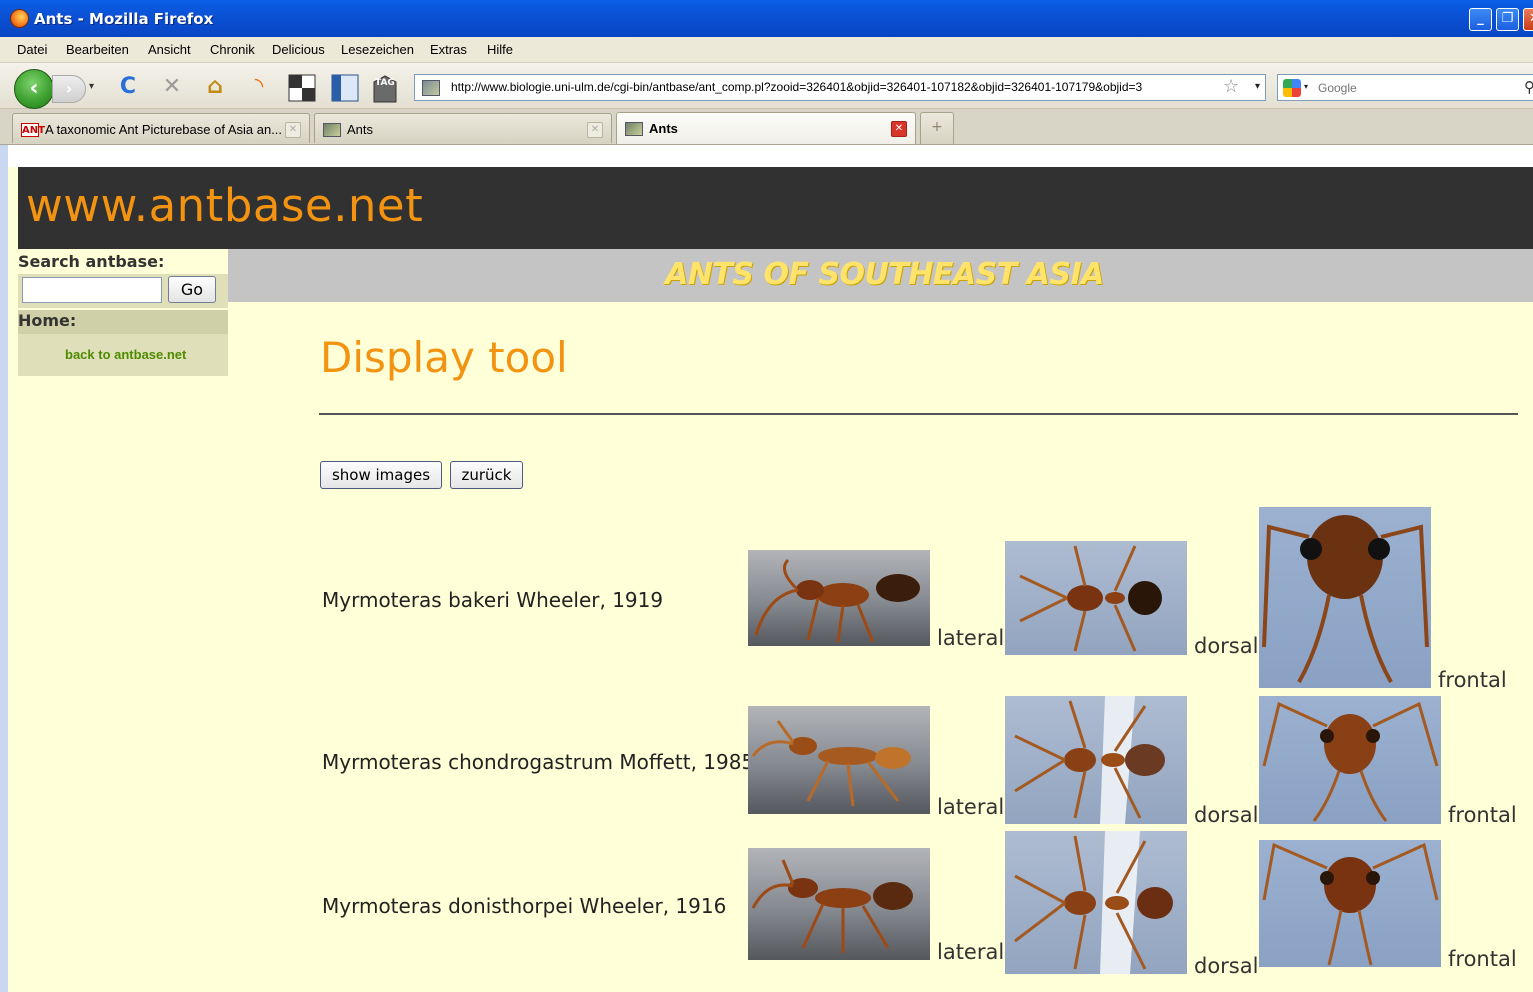 The height and width of the screenshot is (992, 1533). I want to click on menu-hilfe: Hilfe, so click(500, 49).